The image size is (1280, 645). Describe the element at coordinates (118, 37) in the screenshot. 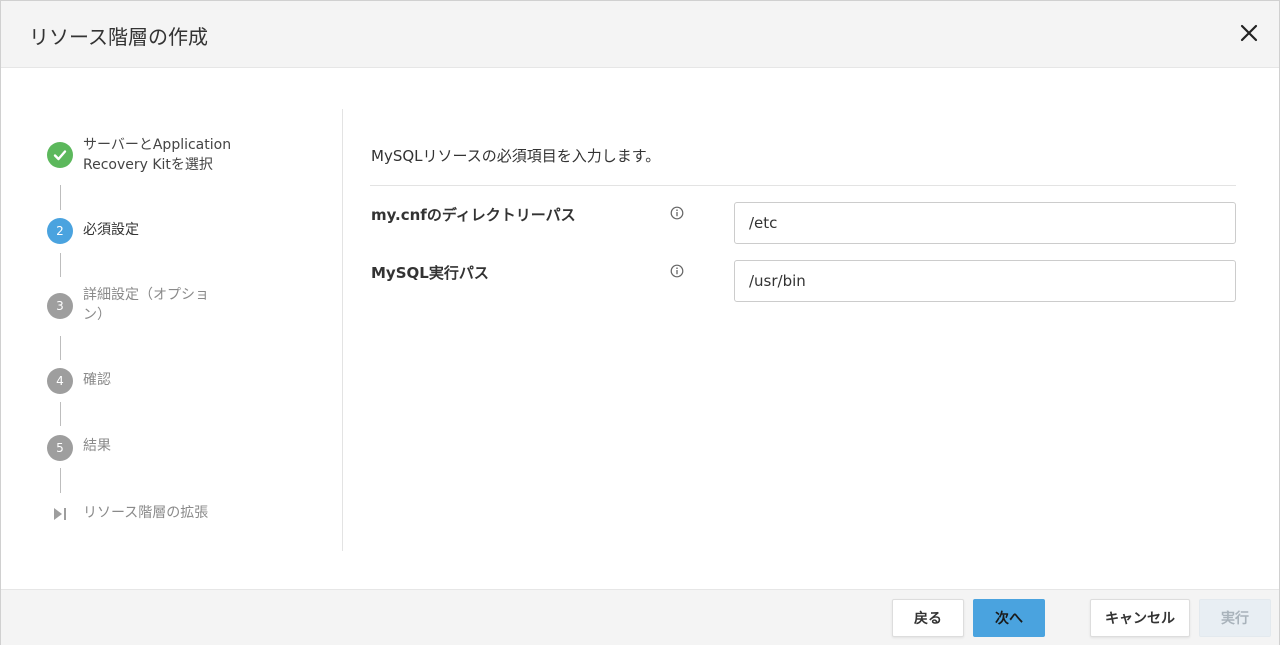

I see `dialog-title: リソース階層の作成` at that location.